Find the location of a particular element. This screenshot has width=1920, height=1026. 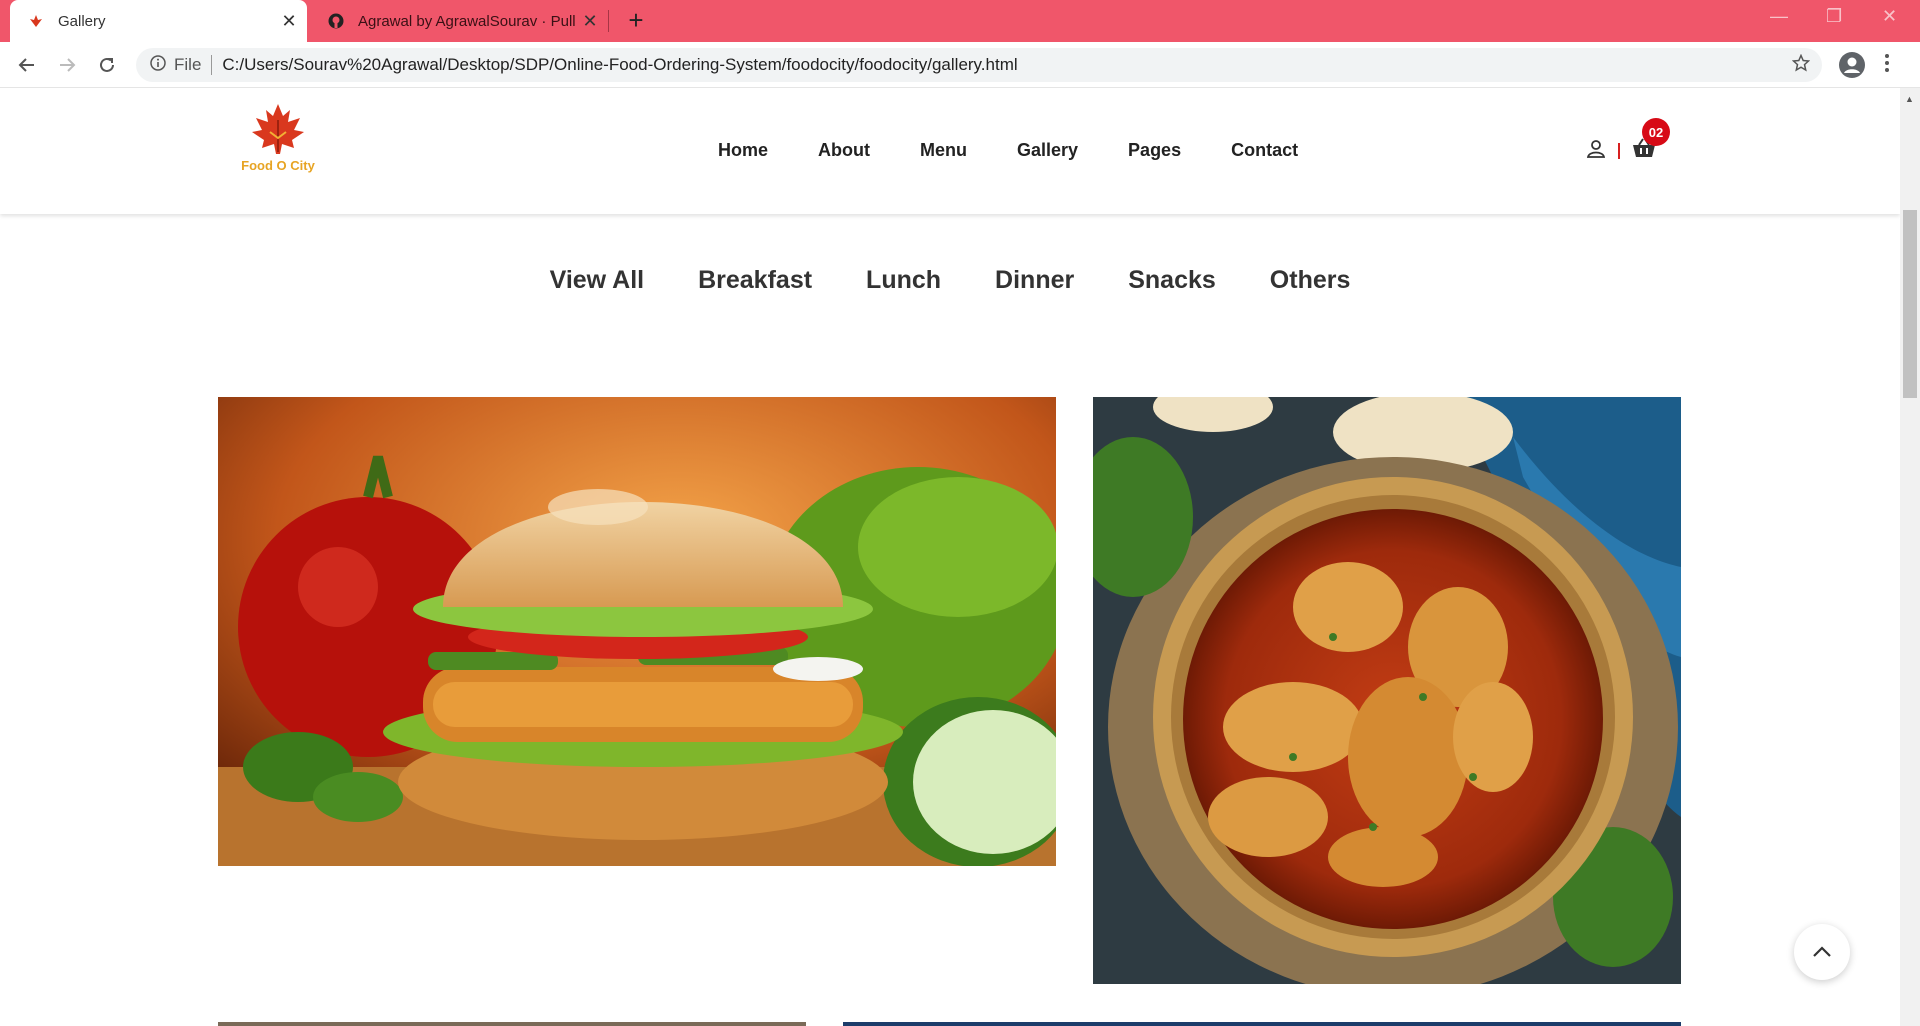

main-nav: Home About Menu Gallery Pages Contact is located at coordinates (1008, 150).